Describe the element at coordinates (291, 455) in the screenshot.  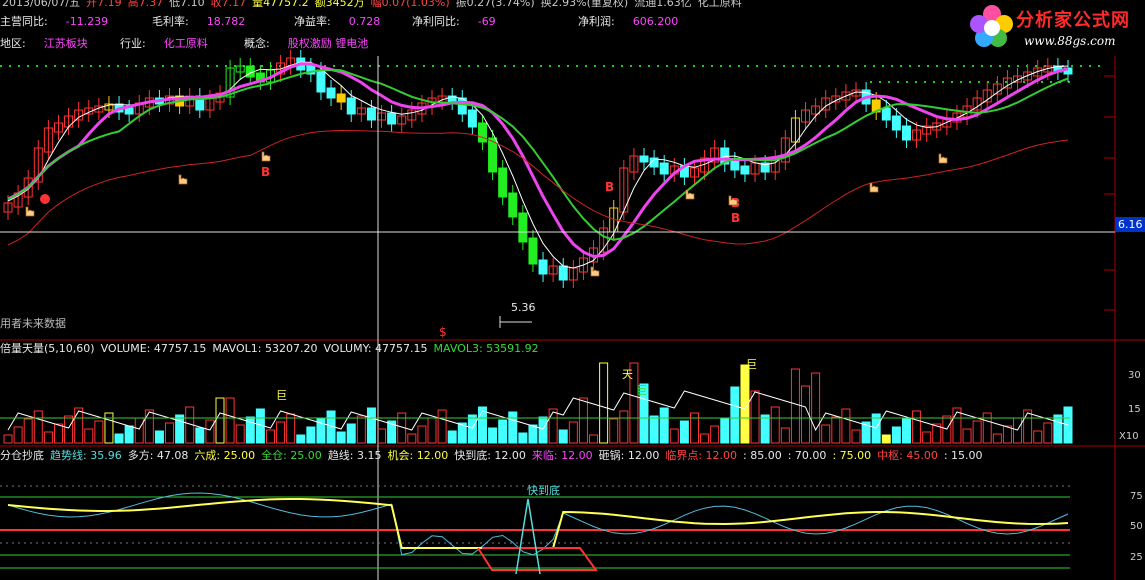
I see `indicator-field: 全仓: 25.00` at that location.